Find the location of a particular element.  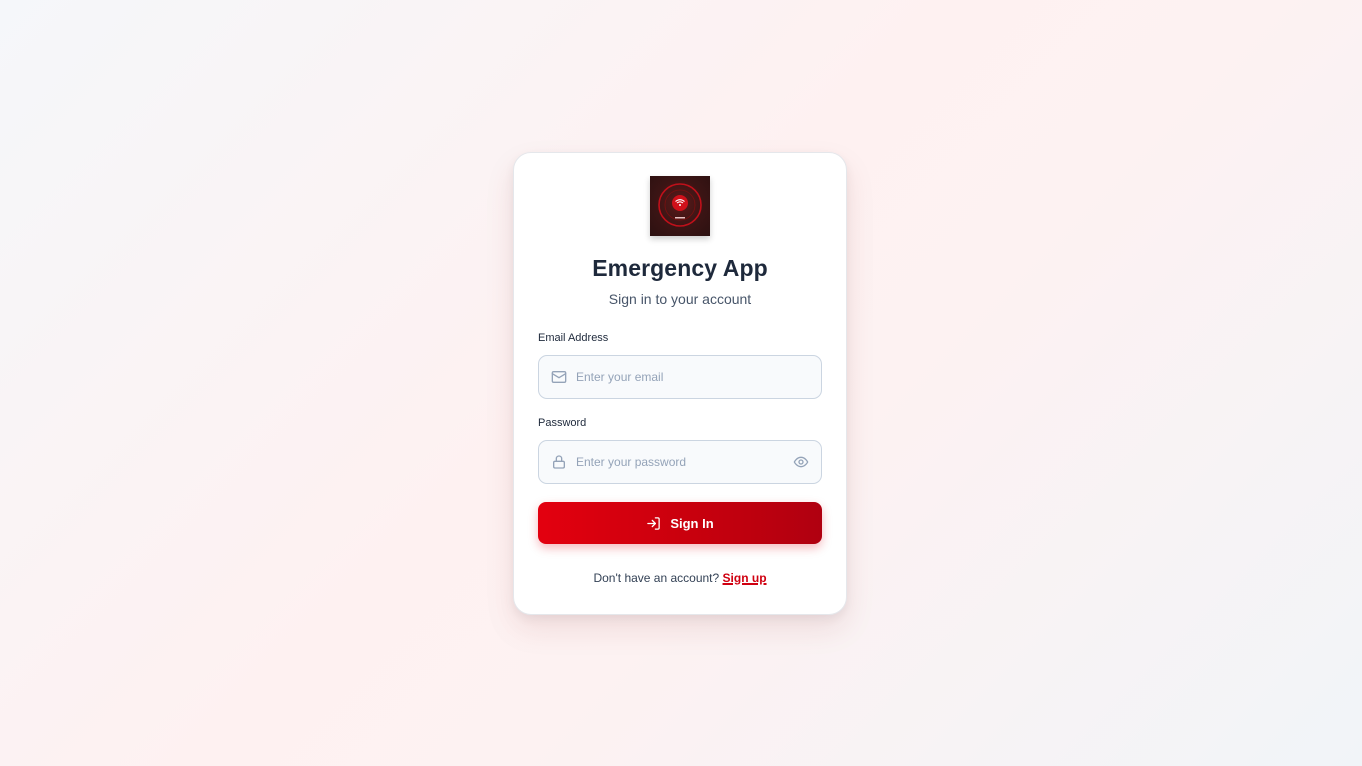

email-field-wrapper is located at coordinates (680, 377).